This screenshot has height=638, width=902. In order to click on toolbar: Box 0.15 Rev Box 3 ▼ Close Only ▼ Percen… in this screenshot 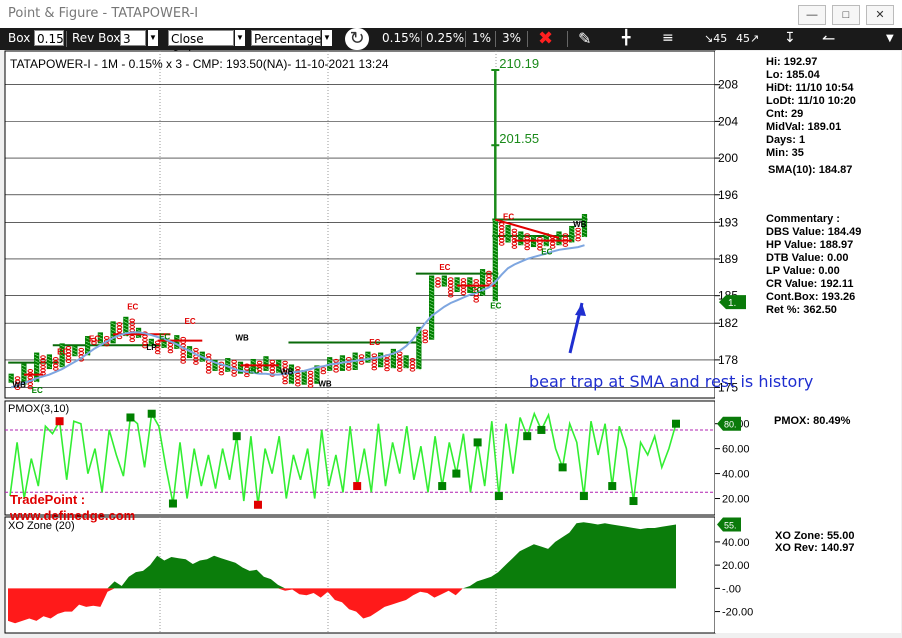, I will do `click(451, 45)`.